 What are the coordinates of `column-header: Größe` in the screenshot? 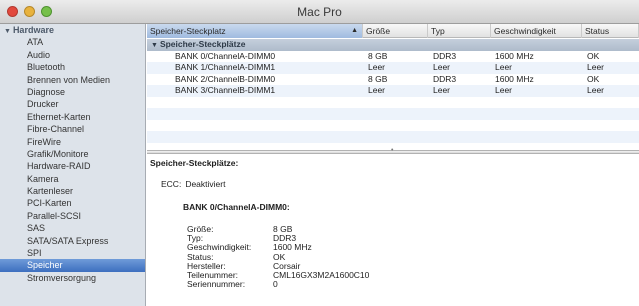 It's located at (395, 31).